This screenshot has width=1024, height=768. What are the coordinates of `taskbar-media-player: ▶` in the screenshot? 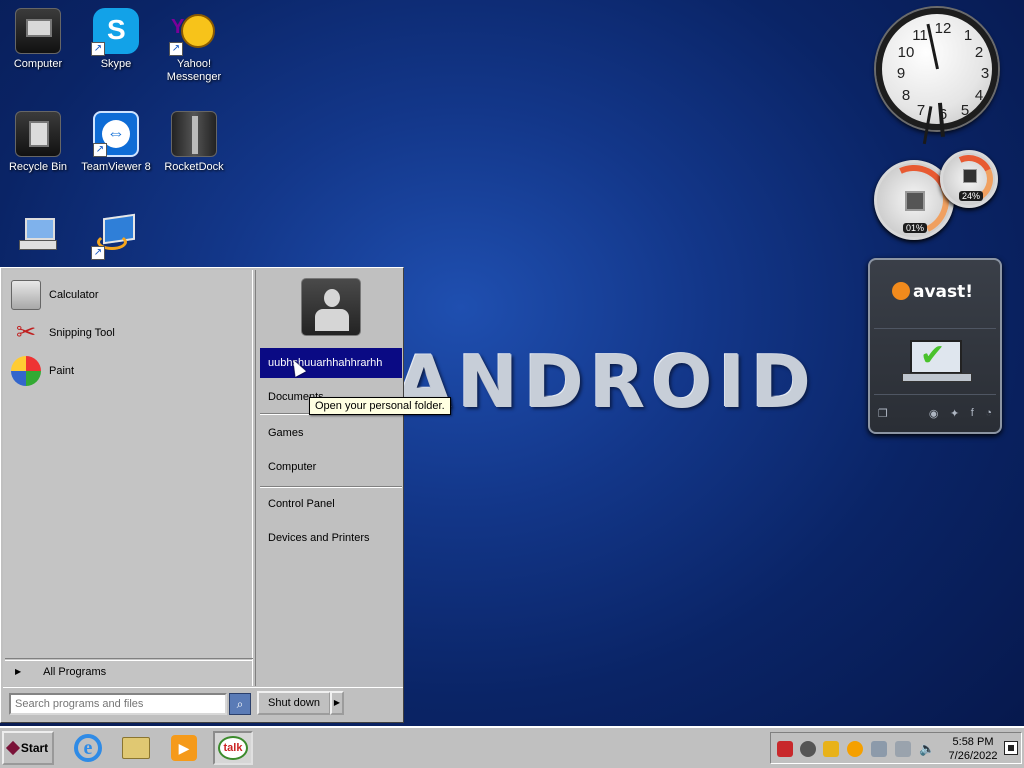 It's located at (184, 748).